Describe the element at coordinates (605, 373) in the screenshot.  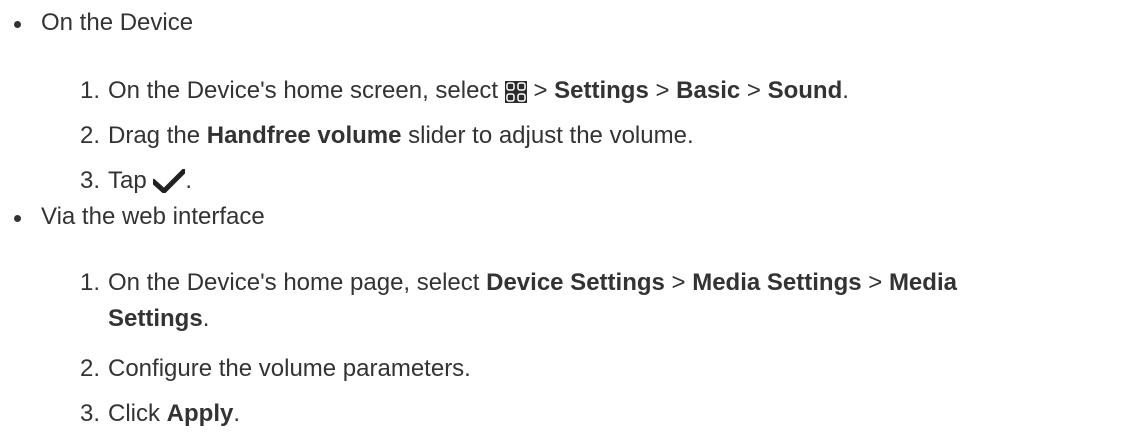
I see `list-item: 2. Configure the volume parameters.` at that location.